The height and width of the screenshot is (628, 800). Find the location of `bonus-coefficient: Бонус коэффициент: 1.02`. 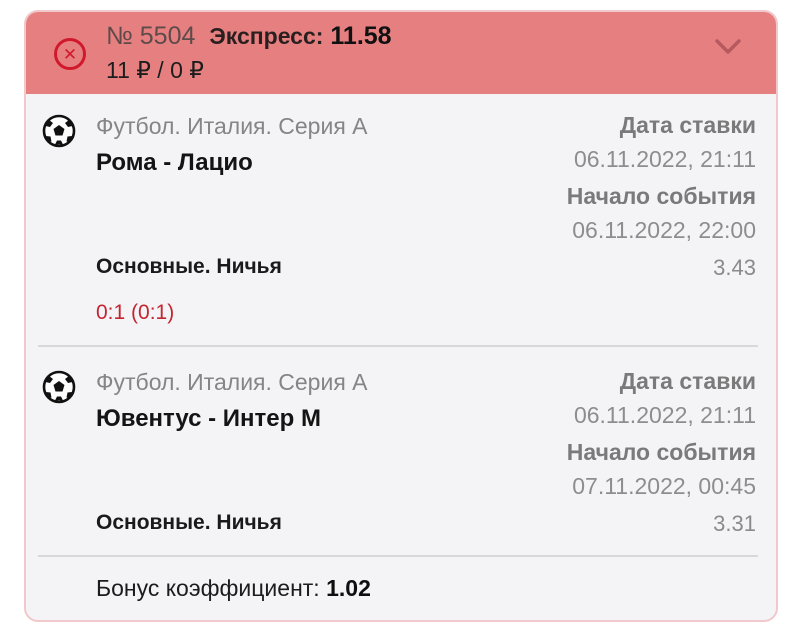

bonus-coefficient: Бонус коэффициент: 1.02 is located at coordinates (233, 588).